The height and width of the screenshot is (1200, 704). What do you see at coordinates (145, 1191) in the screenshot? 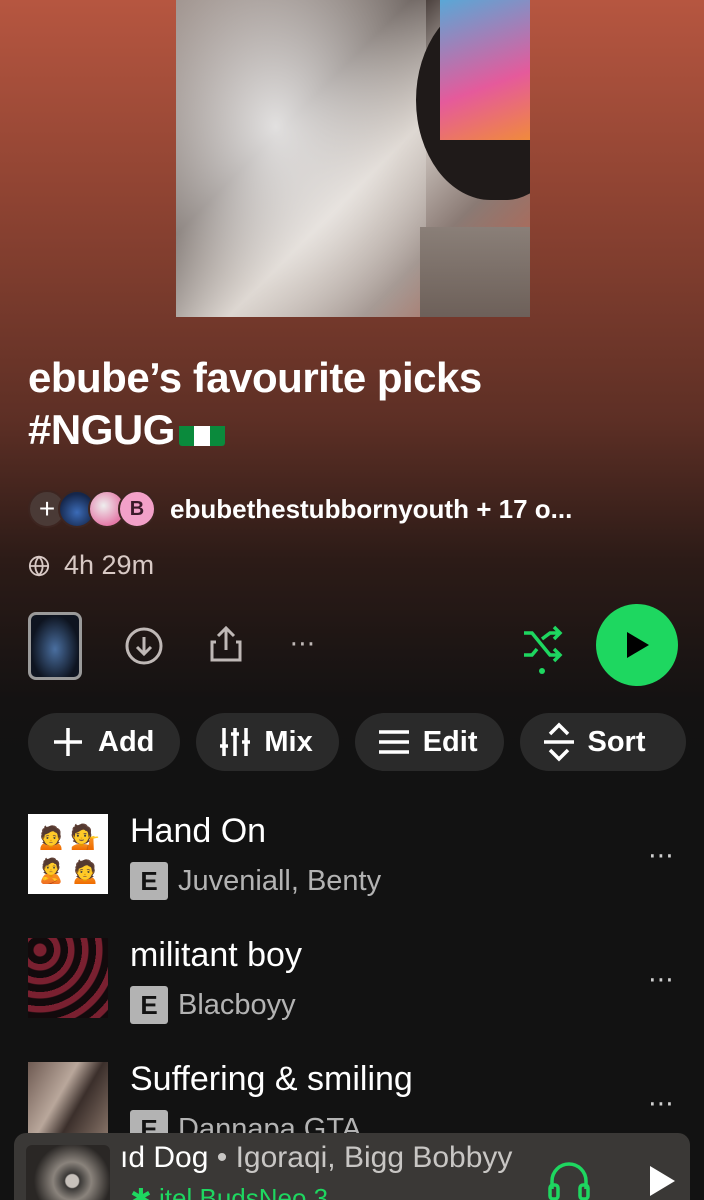
I see `bluetooth-icon: ✱` at bounding box center [145, 1191].